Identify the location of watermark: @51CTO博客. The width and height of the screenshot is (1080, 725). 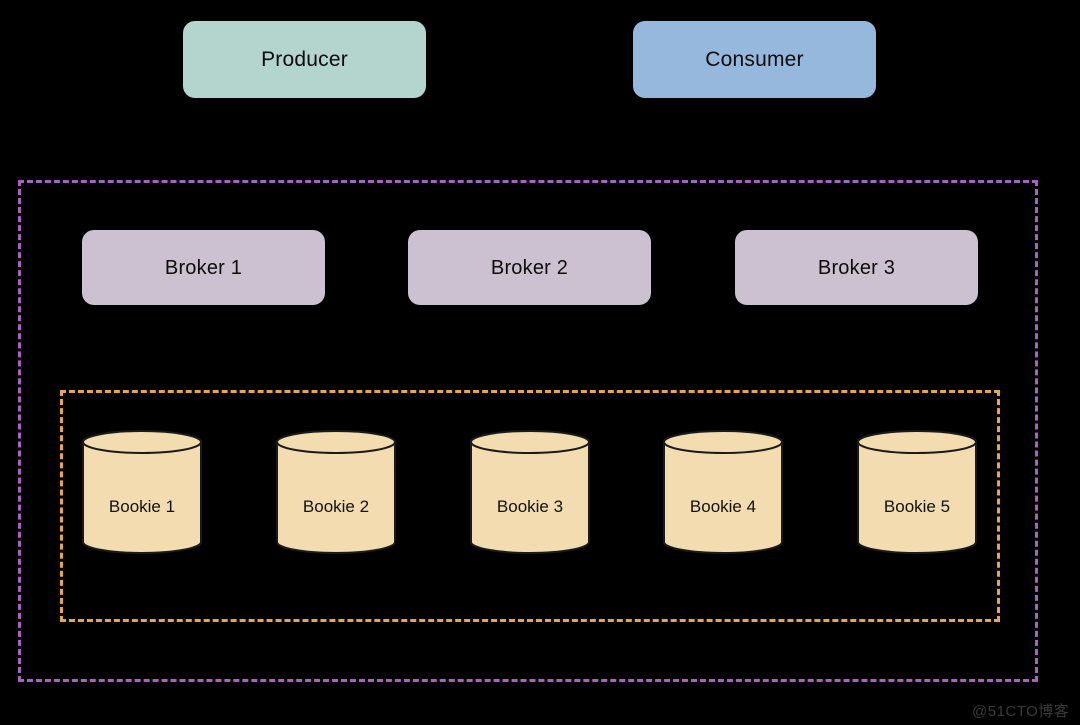
(1021, 711).